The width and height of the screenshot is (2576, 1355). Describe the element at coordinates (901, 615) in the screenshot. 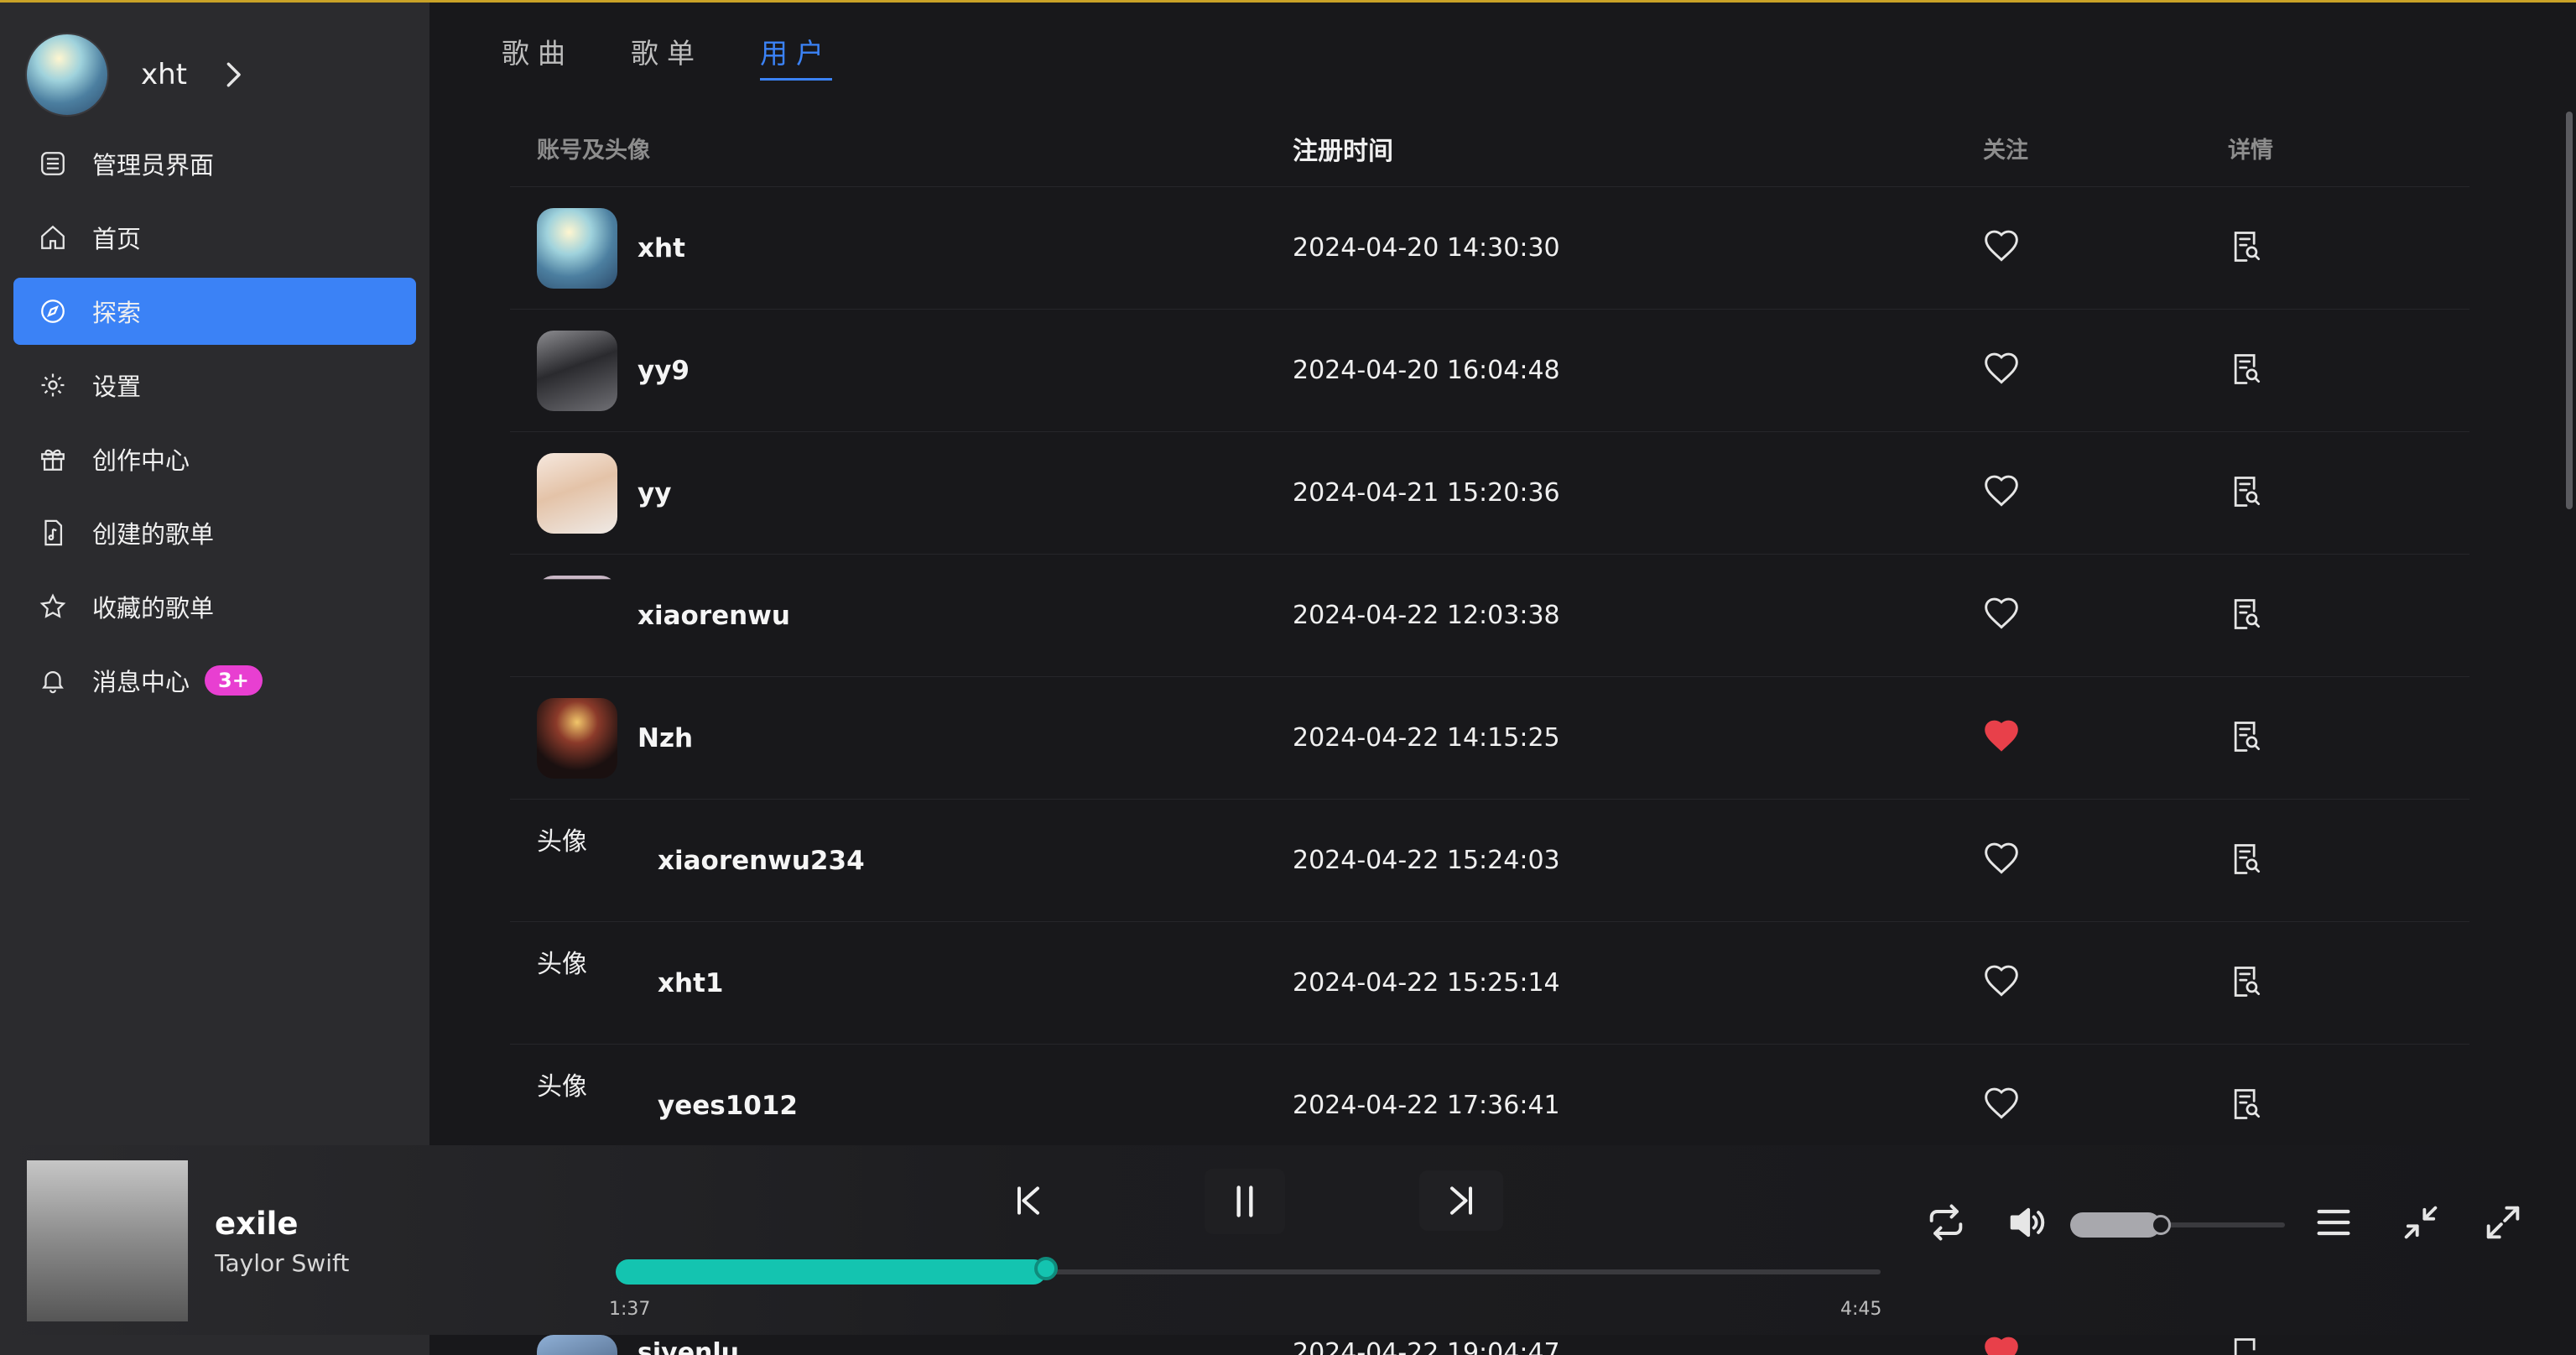

I see `account-cell: xiaorenwu` at that location.